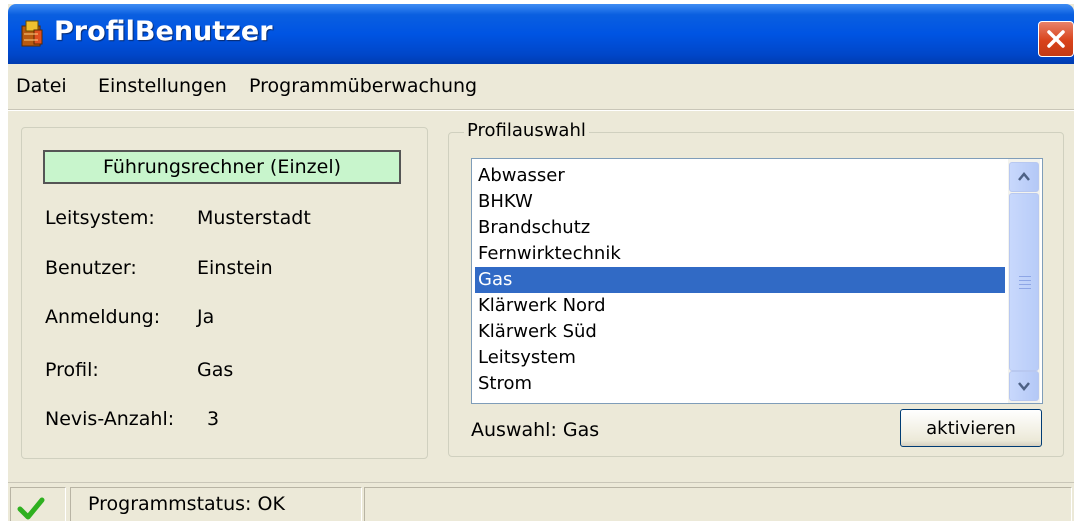 The image size is (1074, 521). I want to click on list-item: Klärwerk Süd, so click(740, 332).